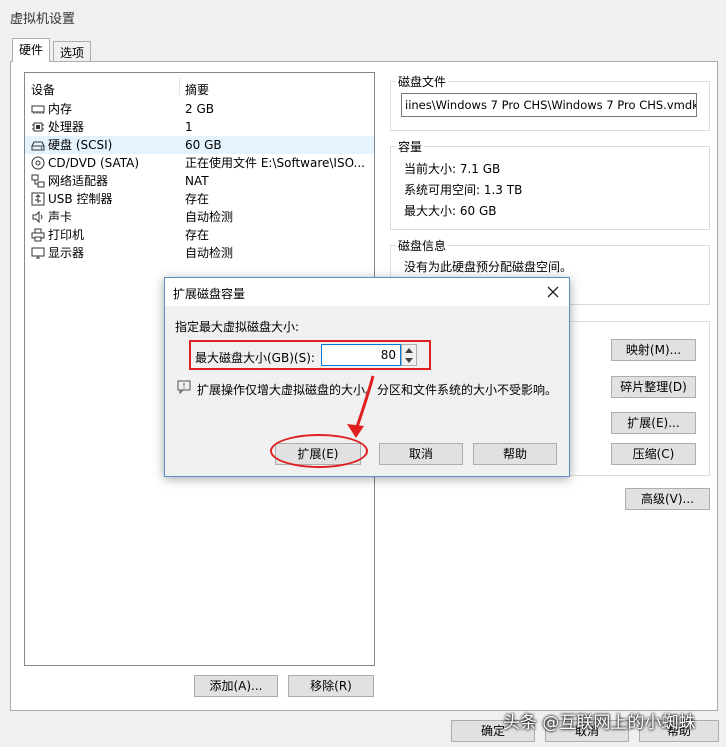  Describe the element at coordinates (361, 406) in the screenshot. I see `annotation-arrow` at that location.